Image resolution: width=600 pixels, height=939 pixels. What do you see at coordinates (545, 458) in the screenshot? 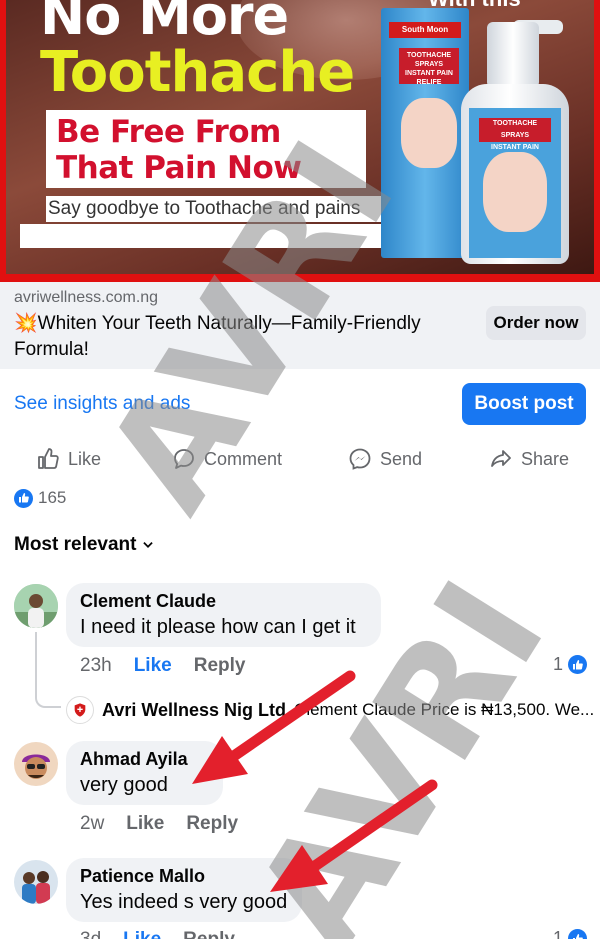
I see `share-label: Share` at bounding box center [545, 458].